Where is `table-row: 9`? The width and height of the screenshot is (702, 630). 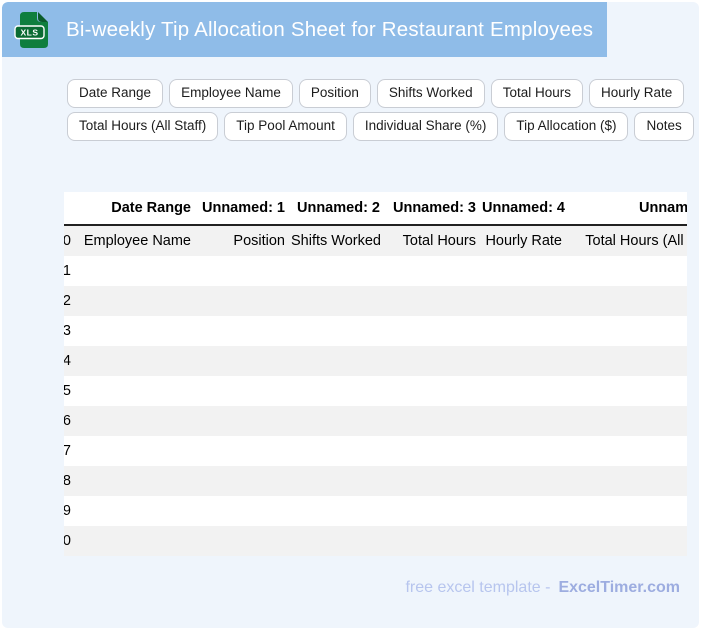 table-row: 9 is located at coordinates (375, 511).